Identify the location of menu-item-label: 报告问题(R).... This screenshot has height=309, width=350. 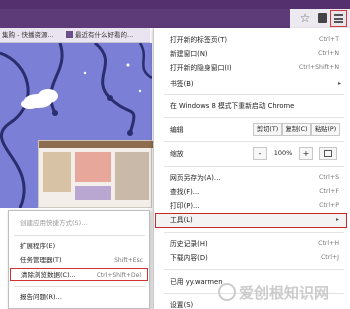
(41, 297).